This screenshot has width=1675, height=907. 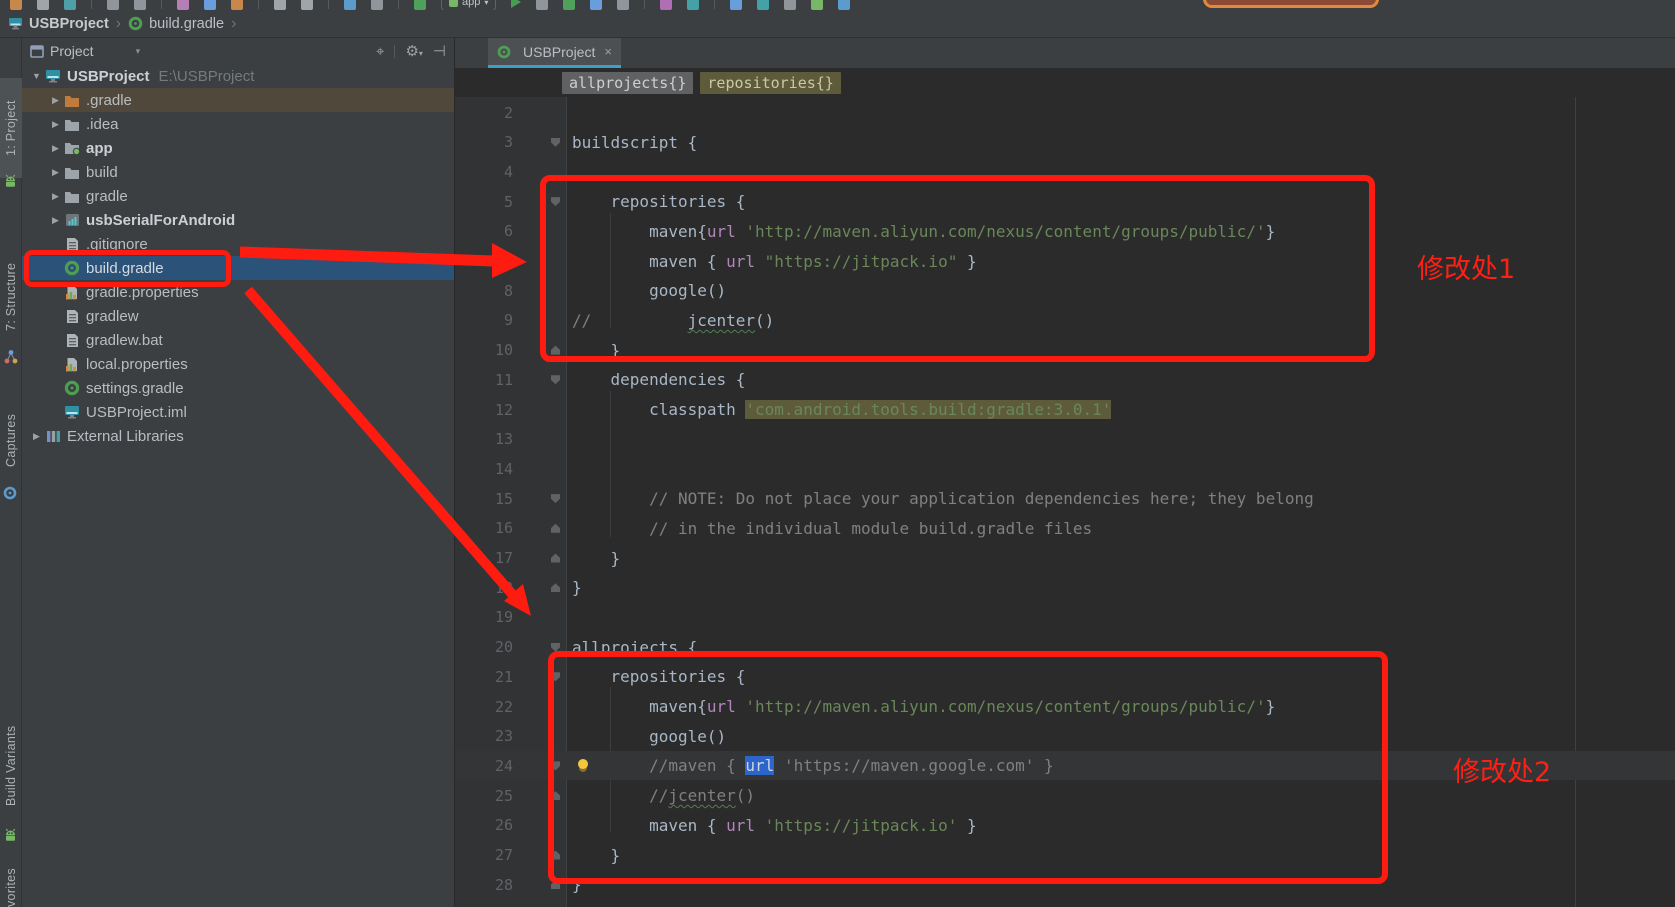 I want to click on locate-file-icon: ⌖, so click(x=380, y=51).